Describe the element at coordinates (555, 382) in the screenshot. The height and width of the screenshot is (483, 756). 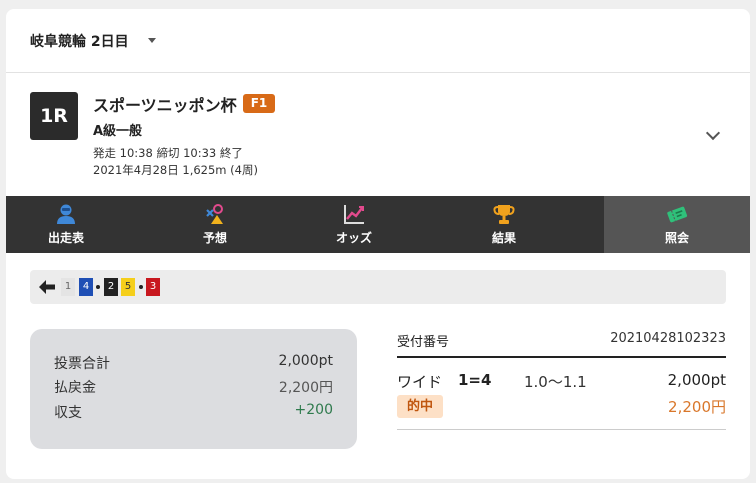
I see `bet-odds: 1.0〜1.1` at that location.